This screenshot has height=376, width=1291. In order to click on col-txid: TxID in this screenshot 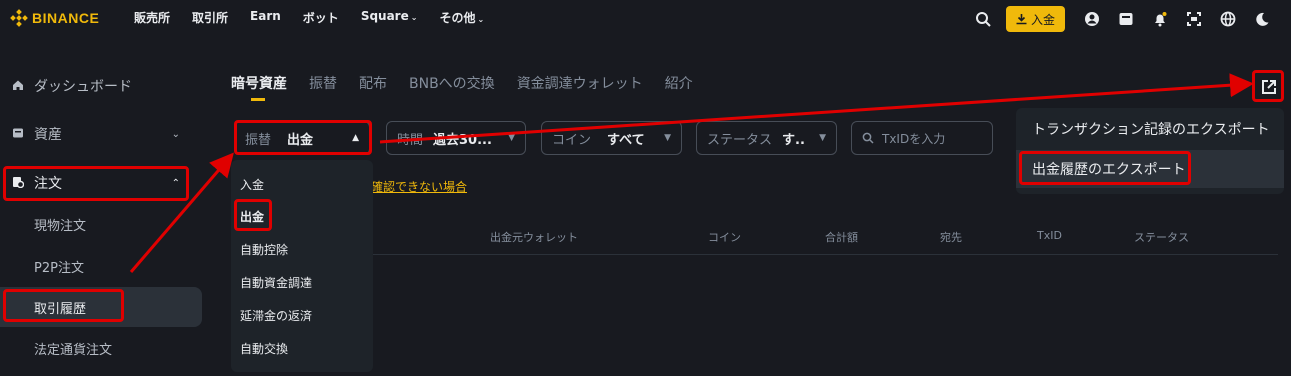, I will do `click(1049, 235)`.